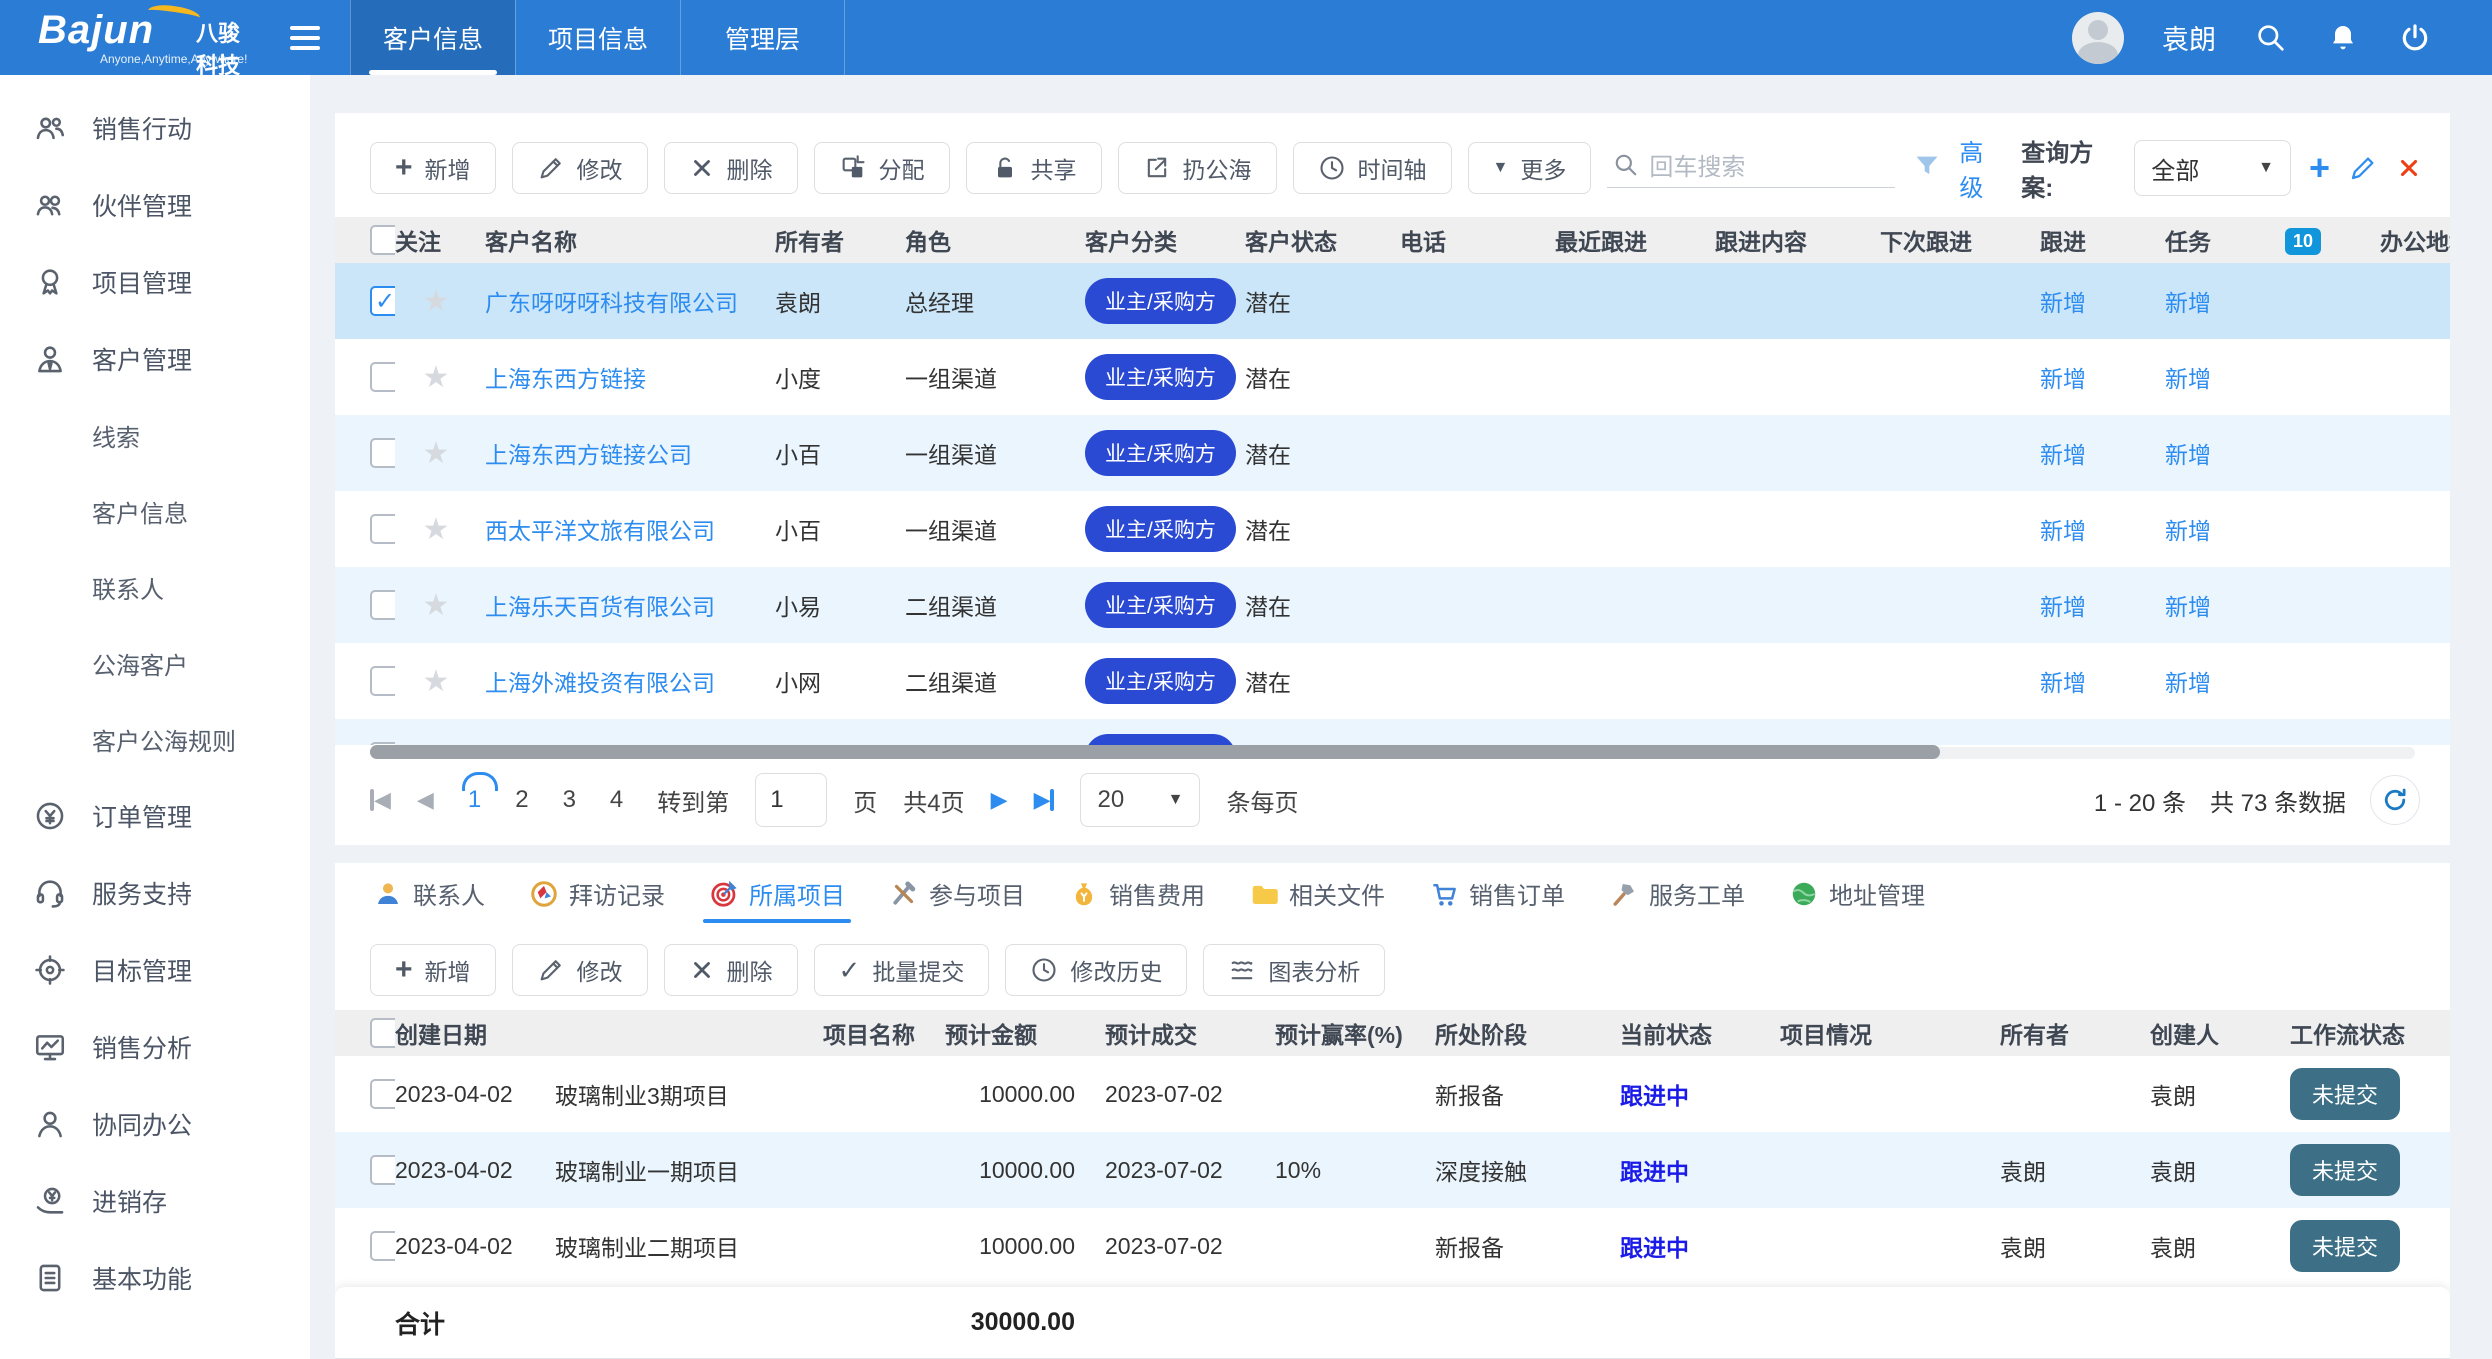 The width and height of the screenshot is (2492, 1359). I want to click on details-修改历史-button: 修改历史, so click(1096, 970).